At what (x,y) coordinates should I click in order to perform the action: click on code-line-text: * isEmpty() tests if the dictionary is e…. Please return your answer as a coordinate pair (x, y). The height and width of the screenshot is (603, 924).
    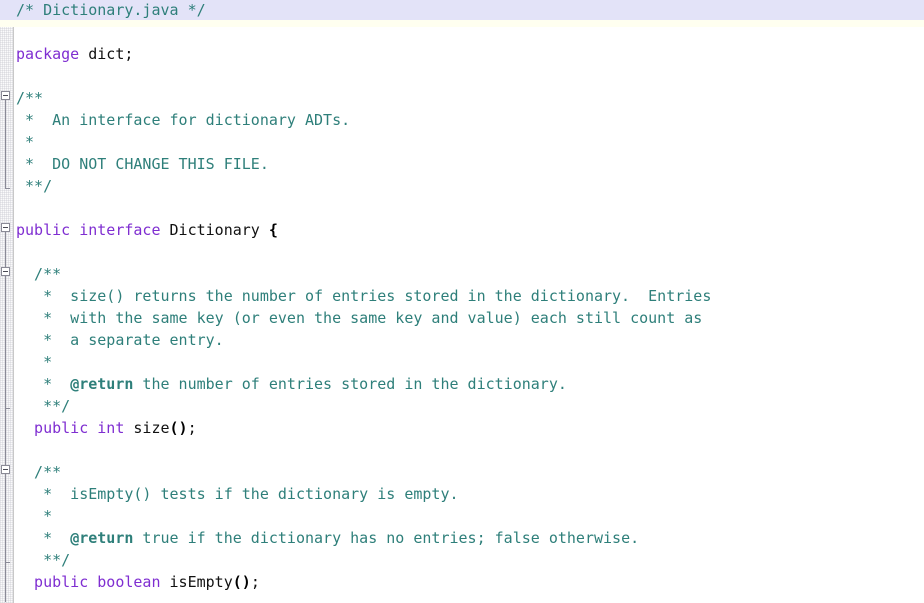
    Looking at the image, I should click on (462, 495).